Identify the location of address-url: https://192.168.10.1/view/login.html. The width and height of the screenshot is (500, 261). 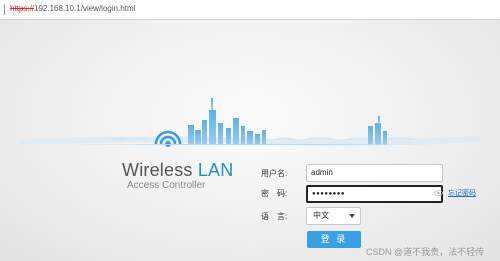
(72, 9).